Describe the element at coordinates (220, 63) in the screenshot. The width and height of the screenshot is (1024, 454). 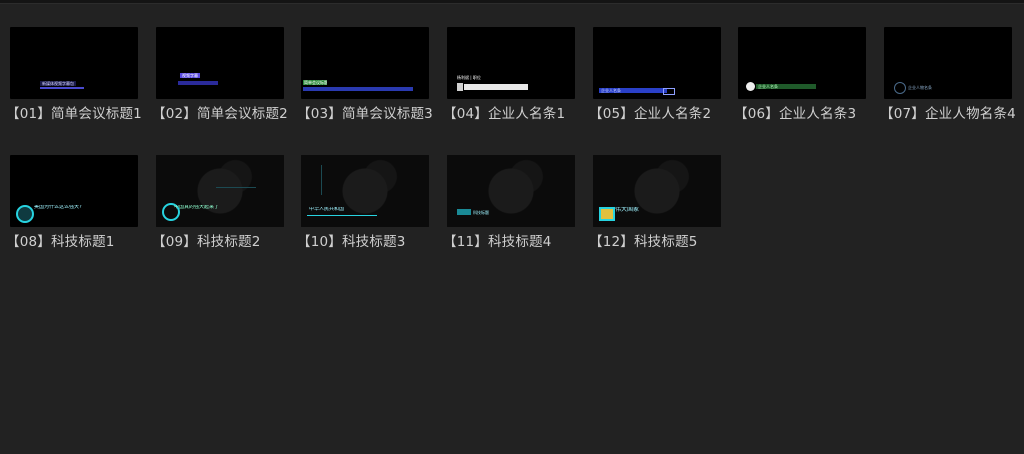
I see `template-thumbnail: 视频字幕` at that location.